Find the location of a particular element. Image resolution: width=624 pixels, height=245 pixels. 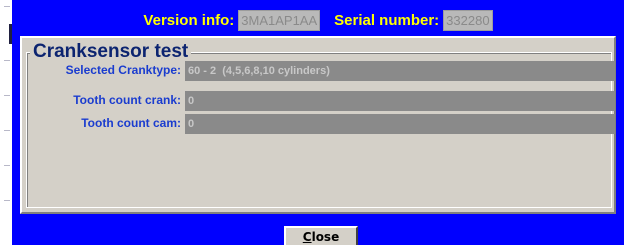

tooth-count-crank-label: Tooth count crank: is located at coordinates (127, 100).